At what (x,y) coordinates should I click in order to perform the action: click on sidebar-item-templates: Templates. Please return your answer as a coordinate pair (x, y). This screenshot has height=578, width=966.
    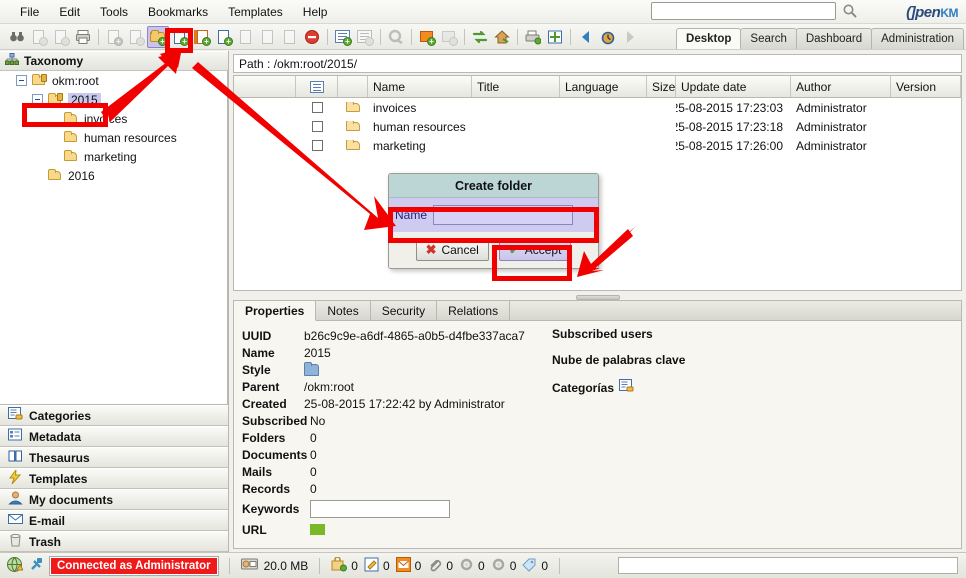
    Looking at the image, I should click on (114, 478).